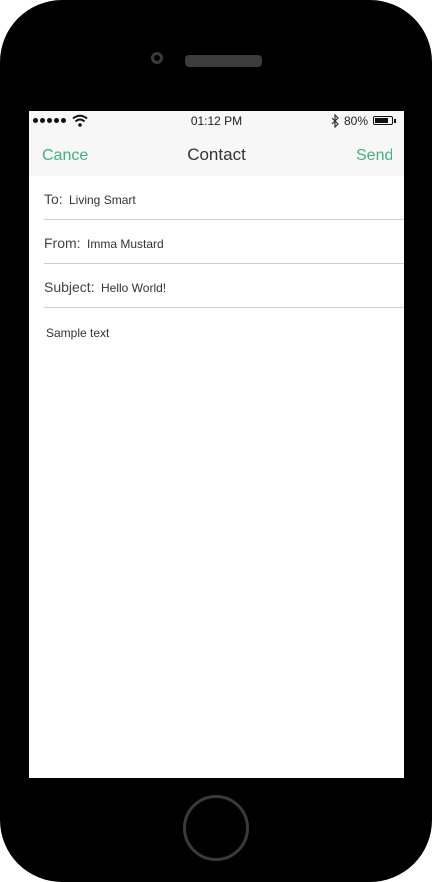 This screenshot has width=432, height=882. I want to click on battery-fill, so click(381, 120).